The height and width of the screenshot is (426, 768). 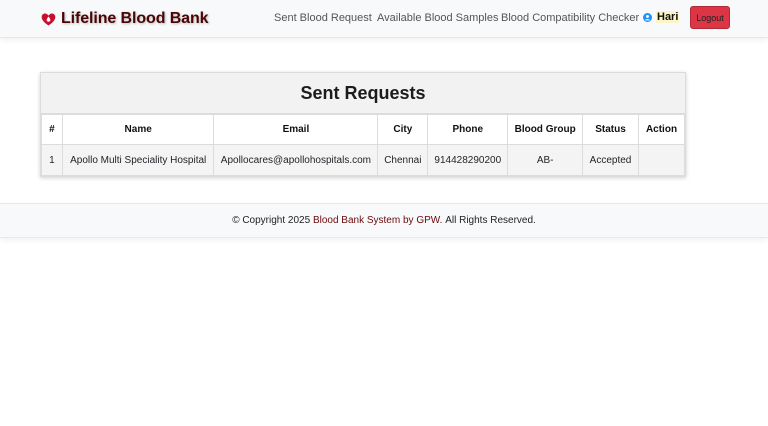 What do you see at coordinates (403, 160) in the screenshot?
I see `cell-city: Chennai` at bounding box center [403, 160].